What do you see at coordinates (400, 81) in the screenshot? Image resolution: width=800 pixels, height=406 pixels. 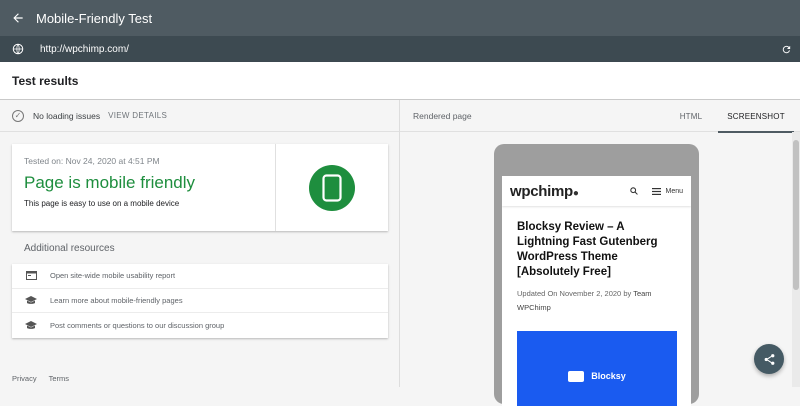 I see `results-header: Test results` at bounding box center [400, 81].